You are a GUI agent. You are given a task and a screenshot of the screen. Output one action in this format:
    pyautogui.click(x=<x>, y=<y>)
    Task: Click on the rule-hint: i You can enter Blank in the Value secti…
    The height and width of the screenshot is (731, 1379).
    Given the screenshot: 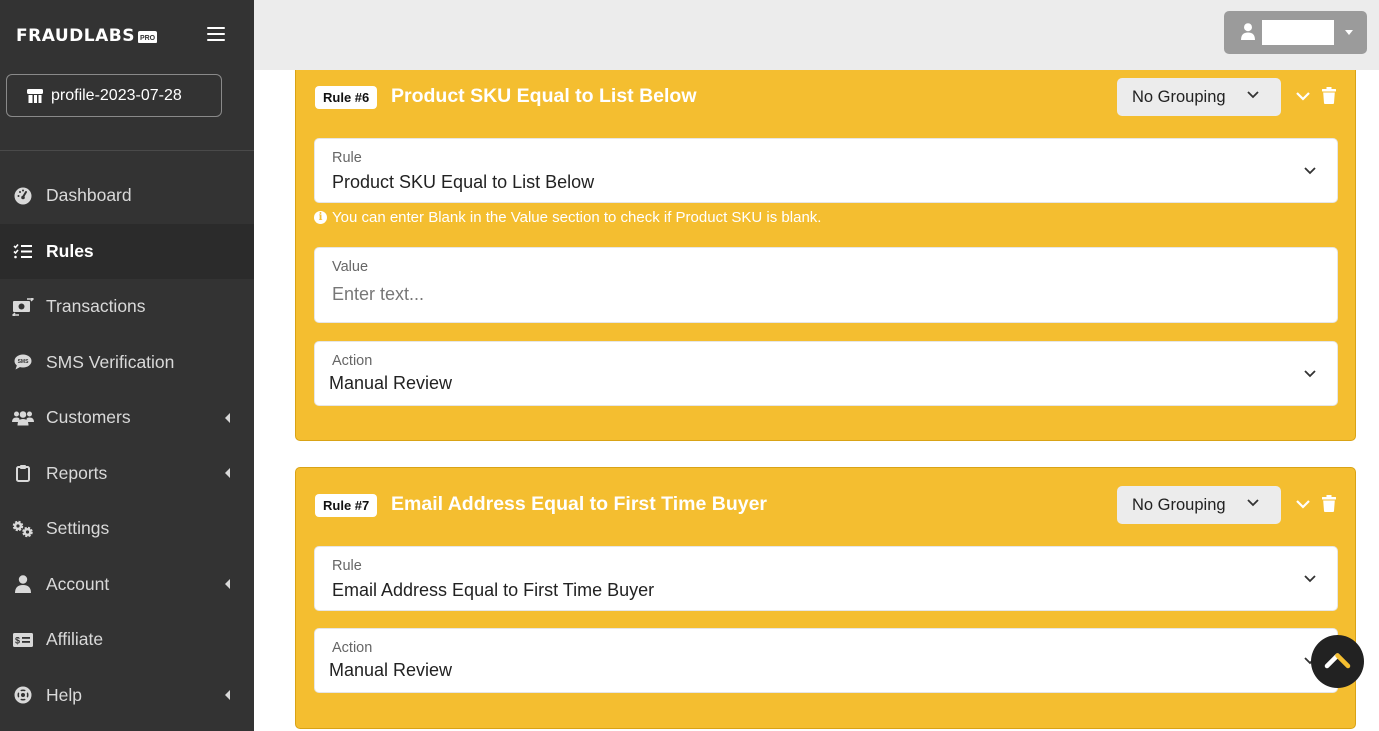 What is the action you would take?
    pyautogui.click(x=567, y=217)
    